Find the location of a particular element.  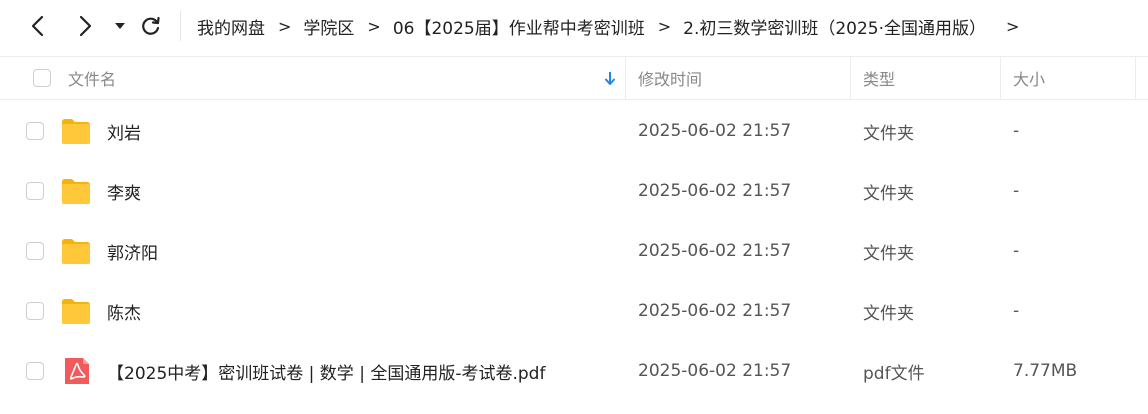

caret-down-icon is located at coordinates (120, 26).